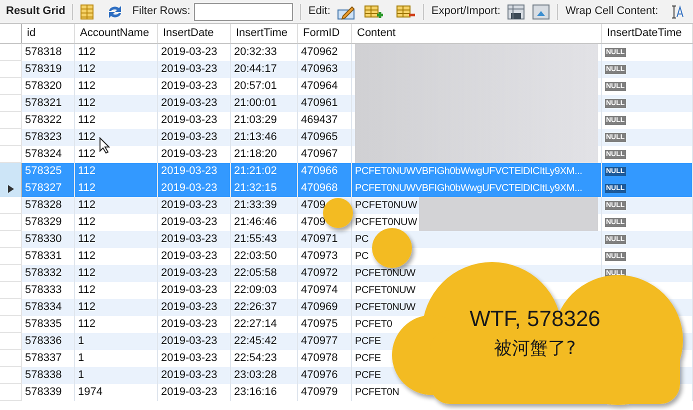 Image resolution: width=693 pixels, height=410 pixels. I want to click on column-header: Content, so click(376, 33).